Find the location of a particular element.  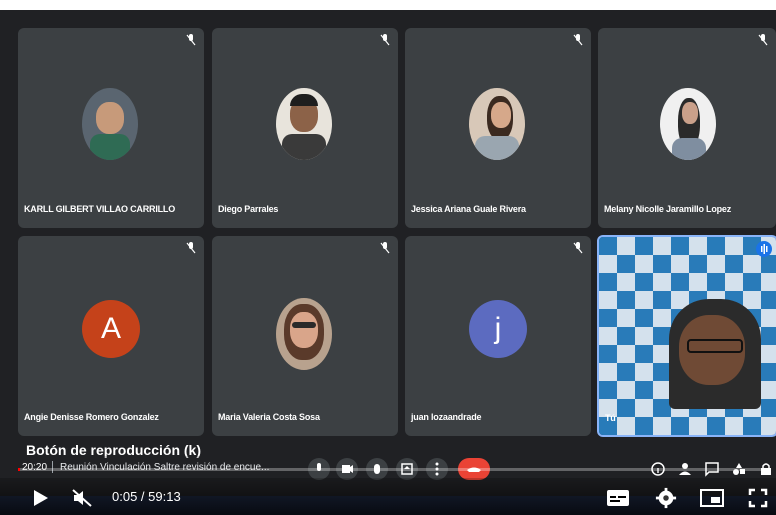

participant-name: Tú is located at coordinates (610, 418).